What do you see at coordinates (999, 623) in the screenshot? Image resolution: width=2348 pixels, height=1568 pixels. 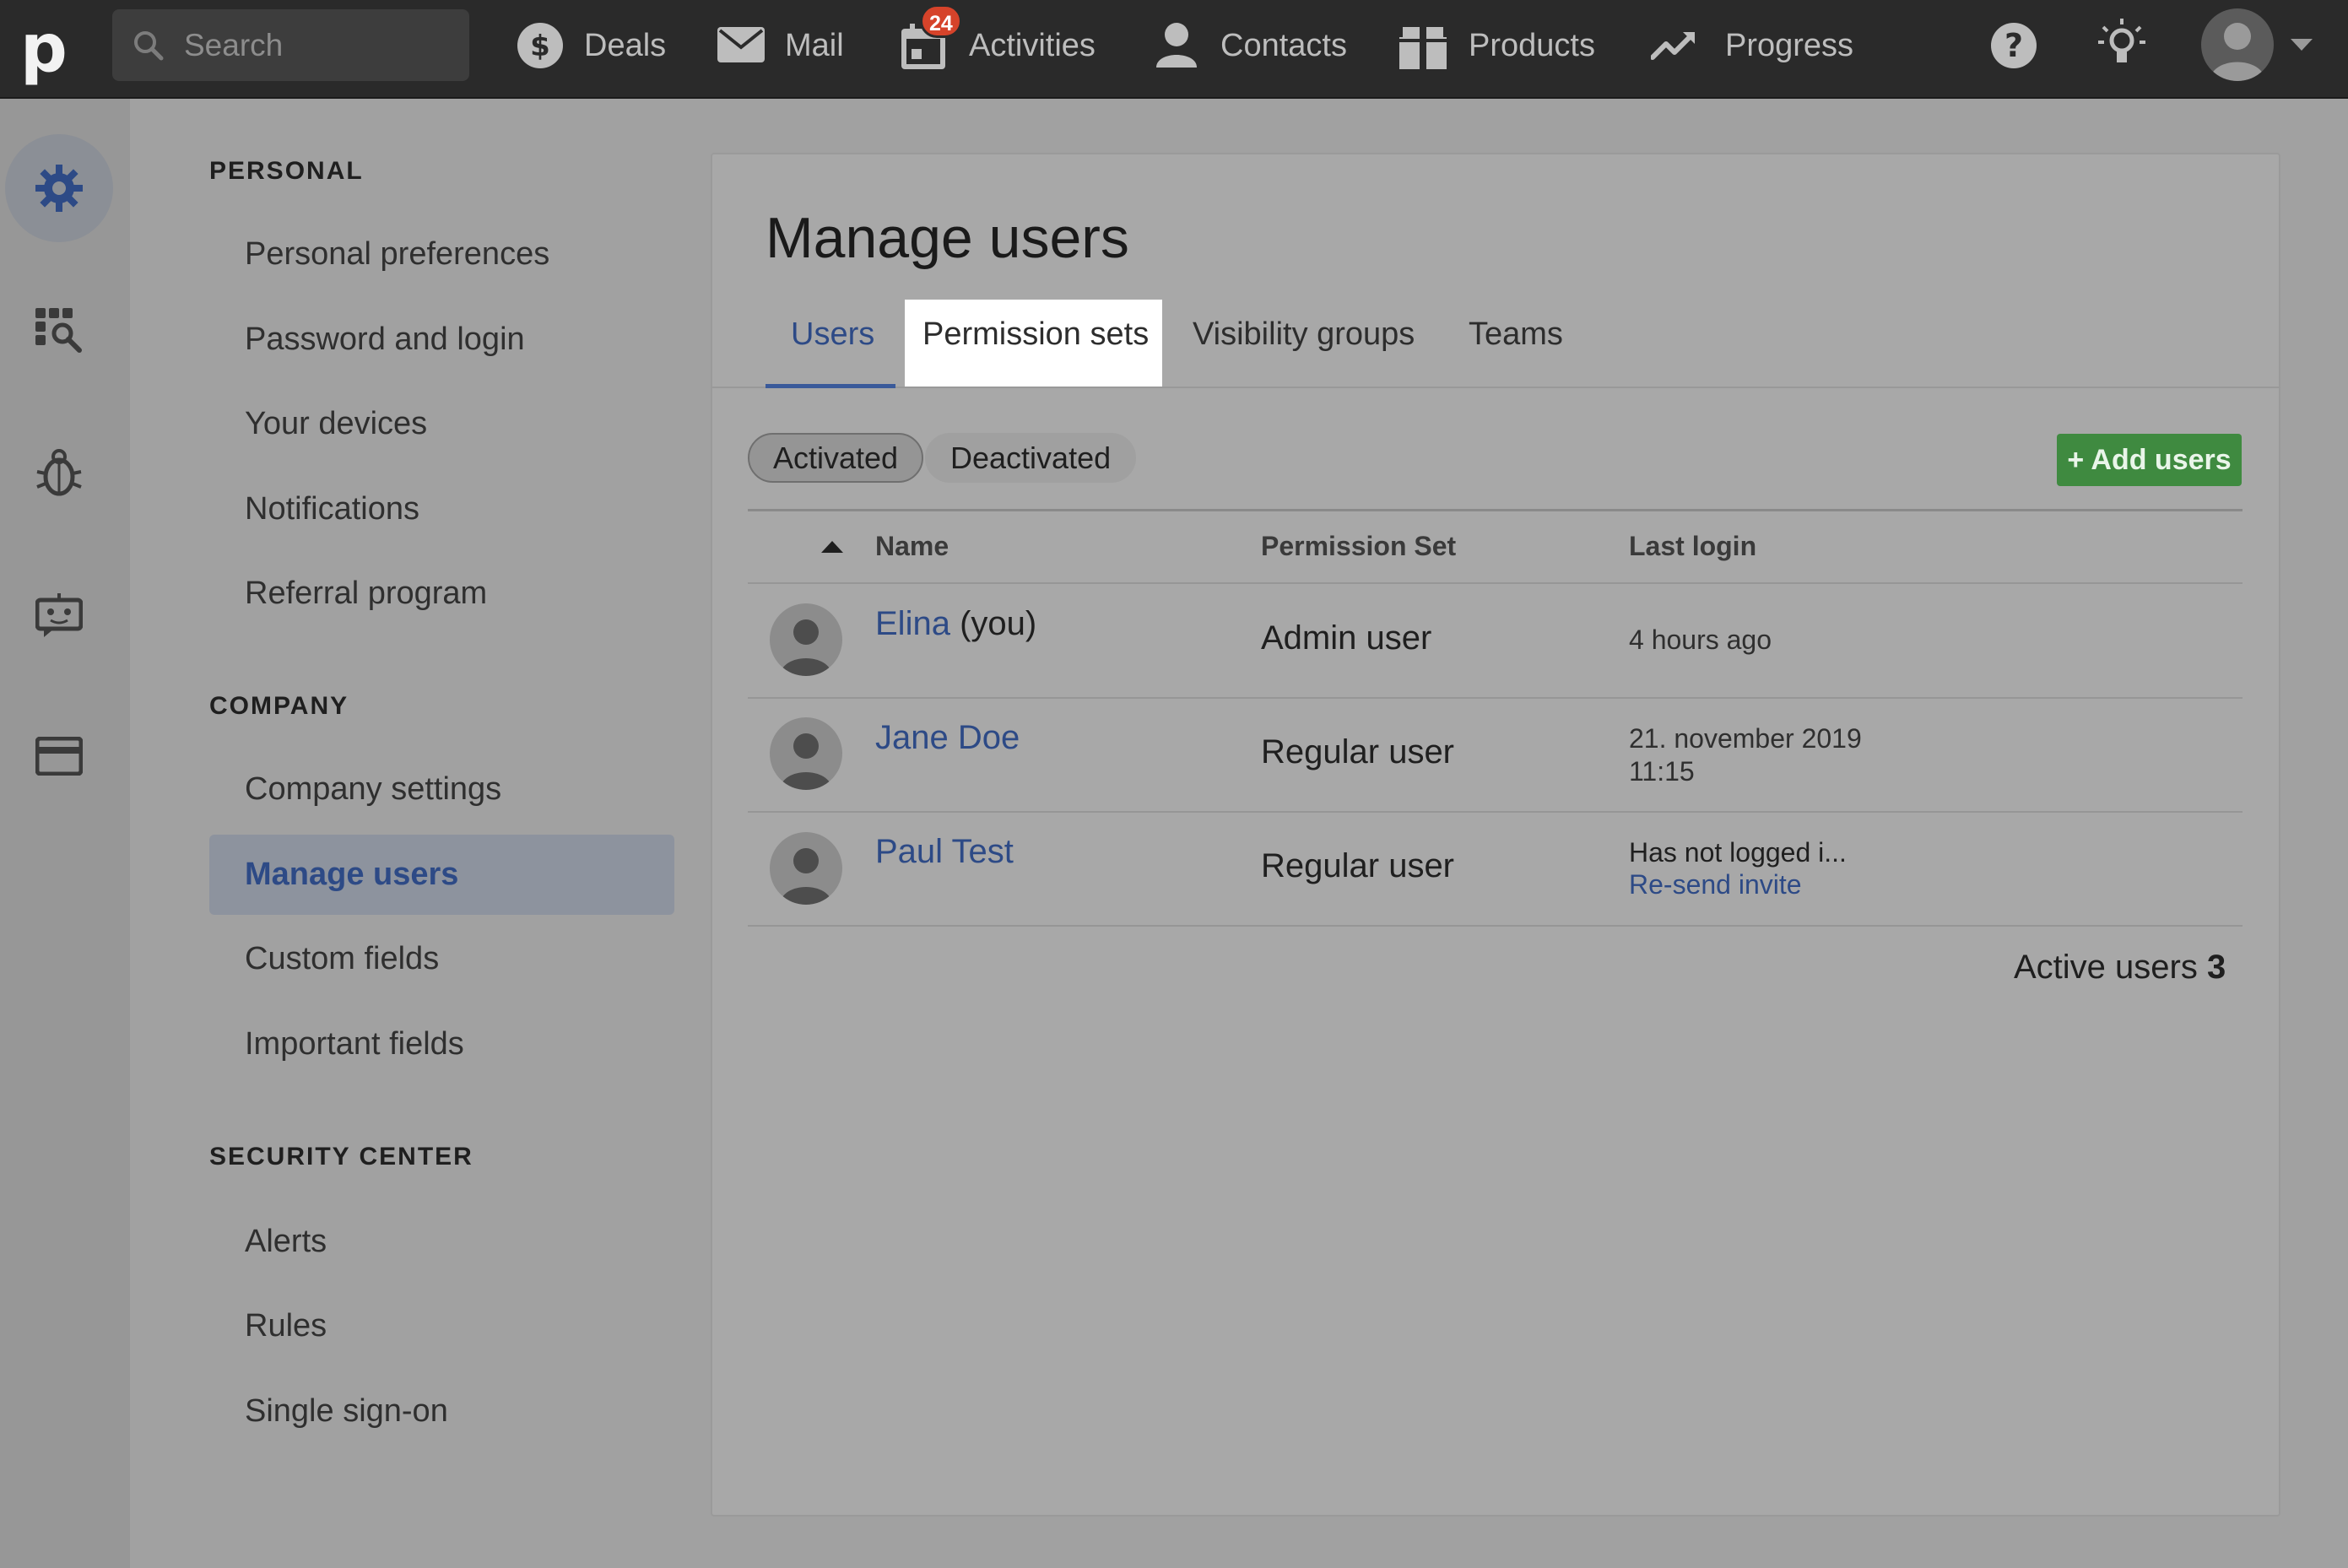 I see `you-suffix: (you)` at bounding box center [999, 623].